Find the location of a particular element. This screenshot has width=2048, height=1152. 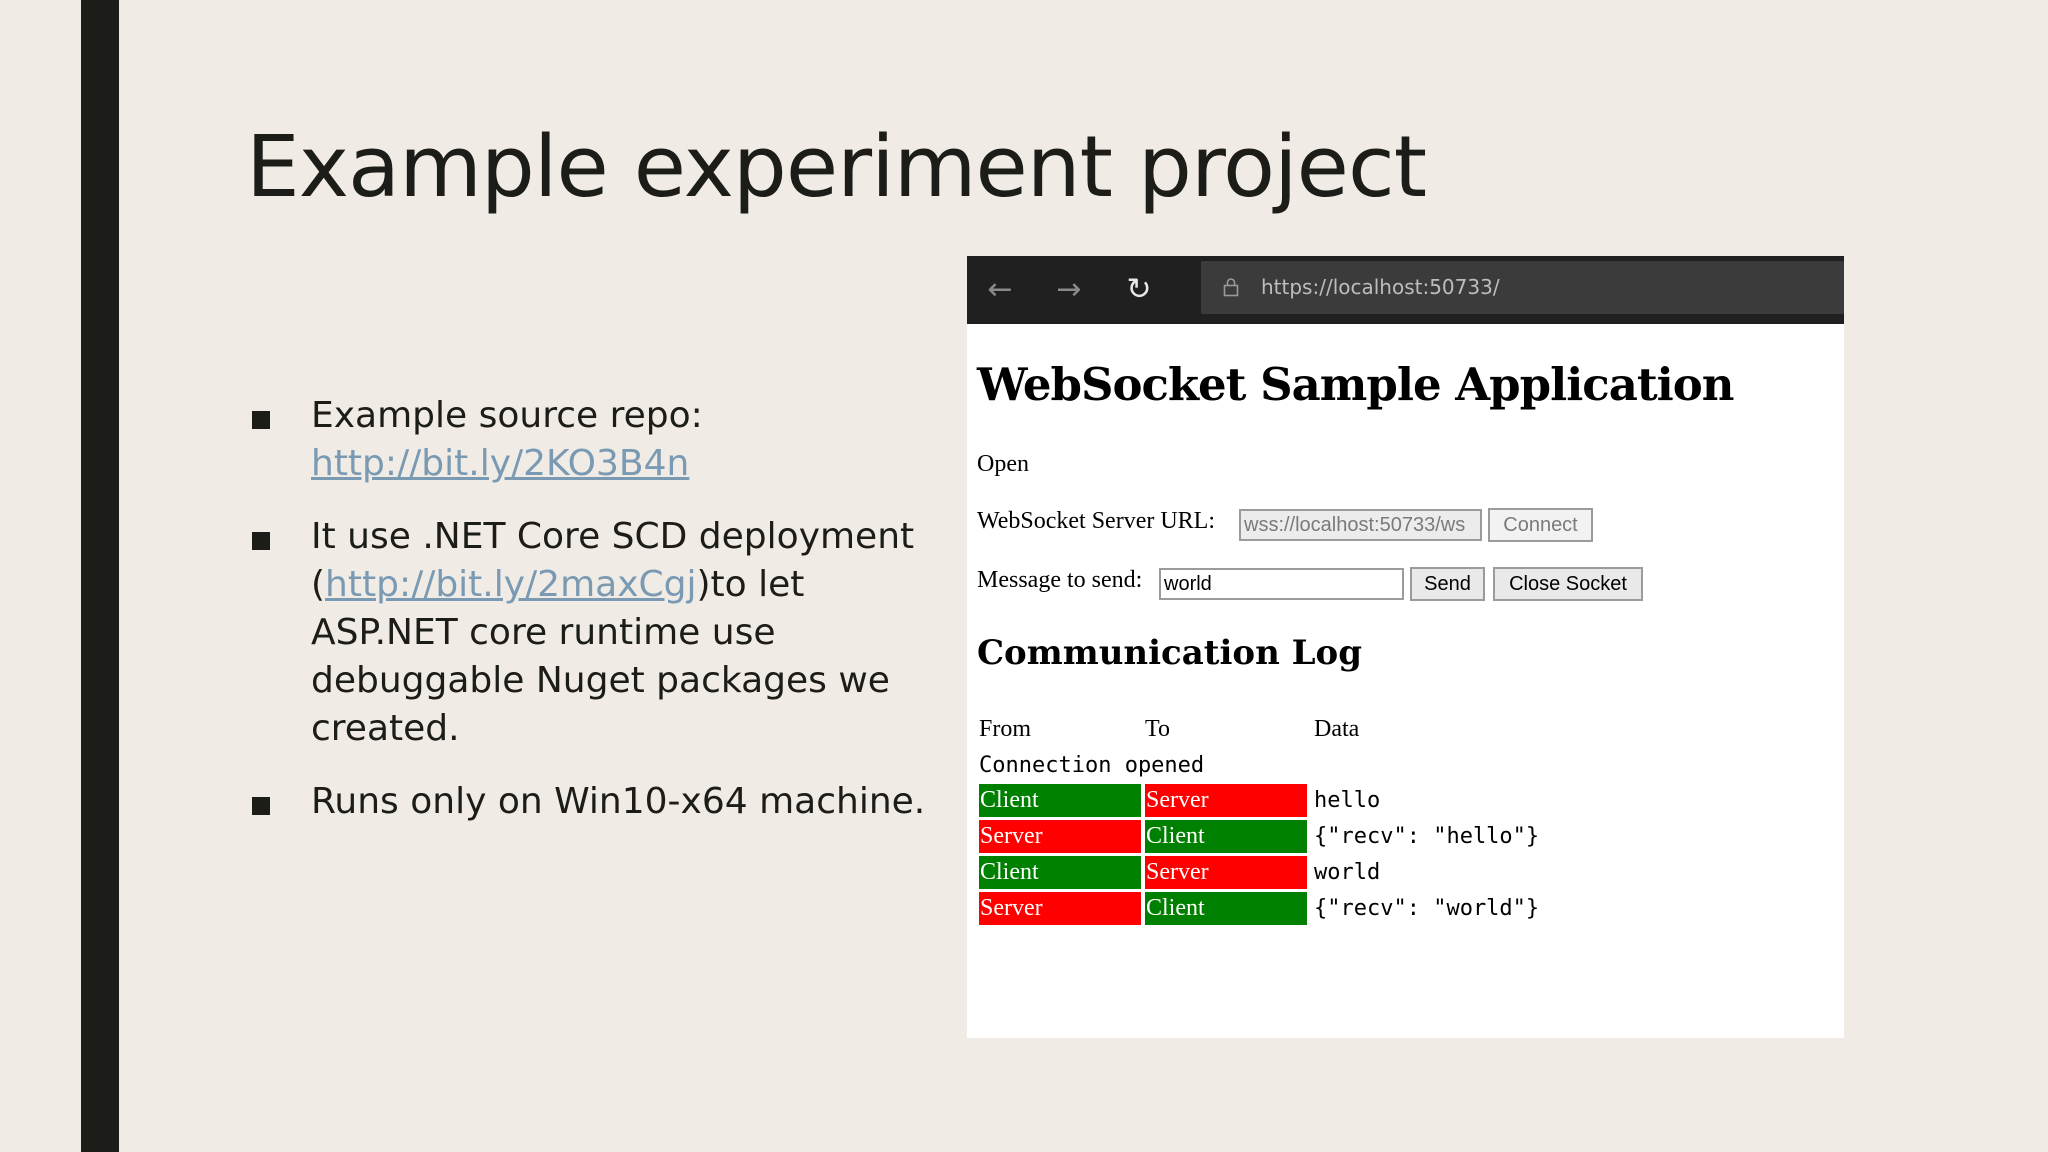

reload-icon: ↻ is located at coordinates (1139, 290).